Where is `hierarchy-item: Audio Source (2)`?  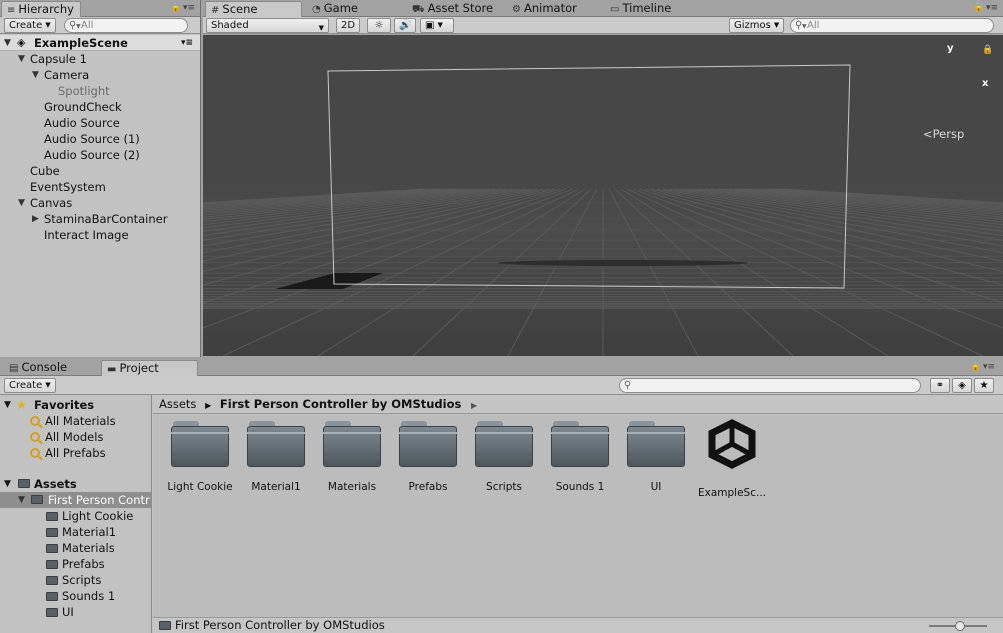 hierarchy-item: Audio Source (2) is located at coordinates (100, 155).